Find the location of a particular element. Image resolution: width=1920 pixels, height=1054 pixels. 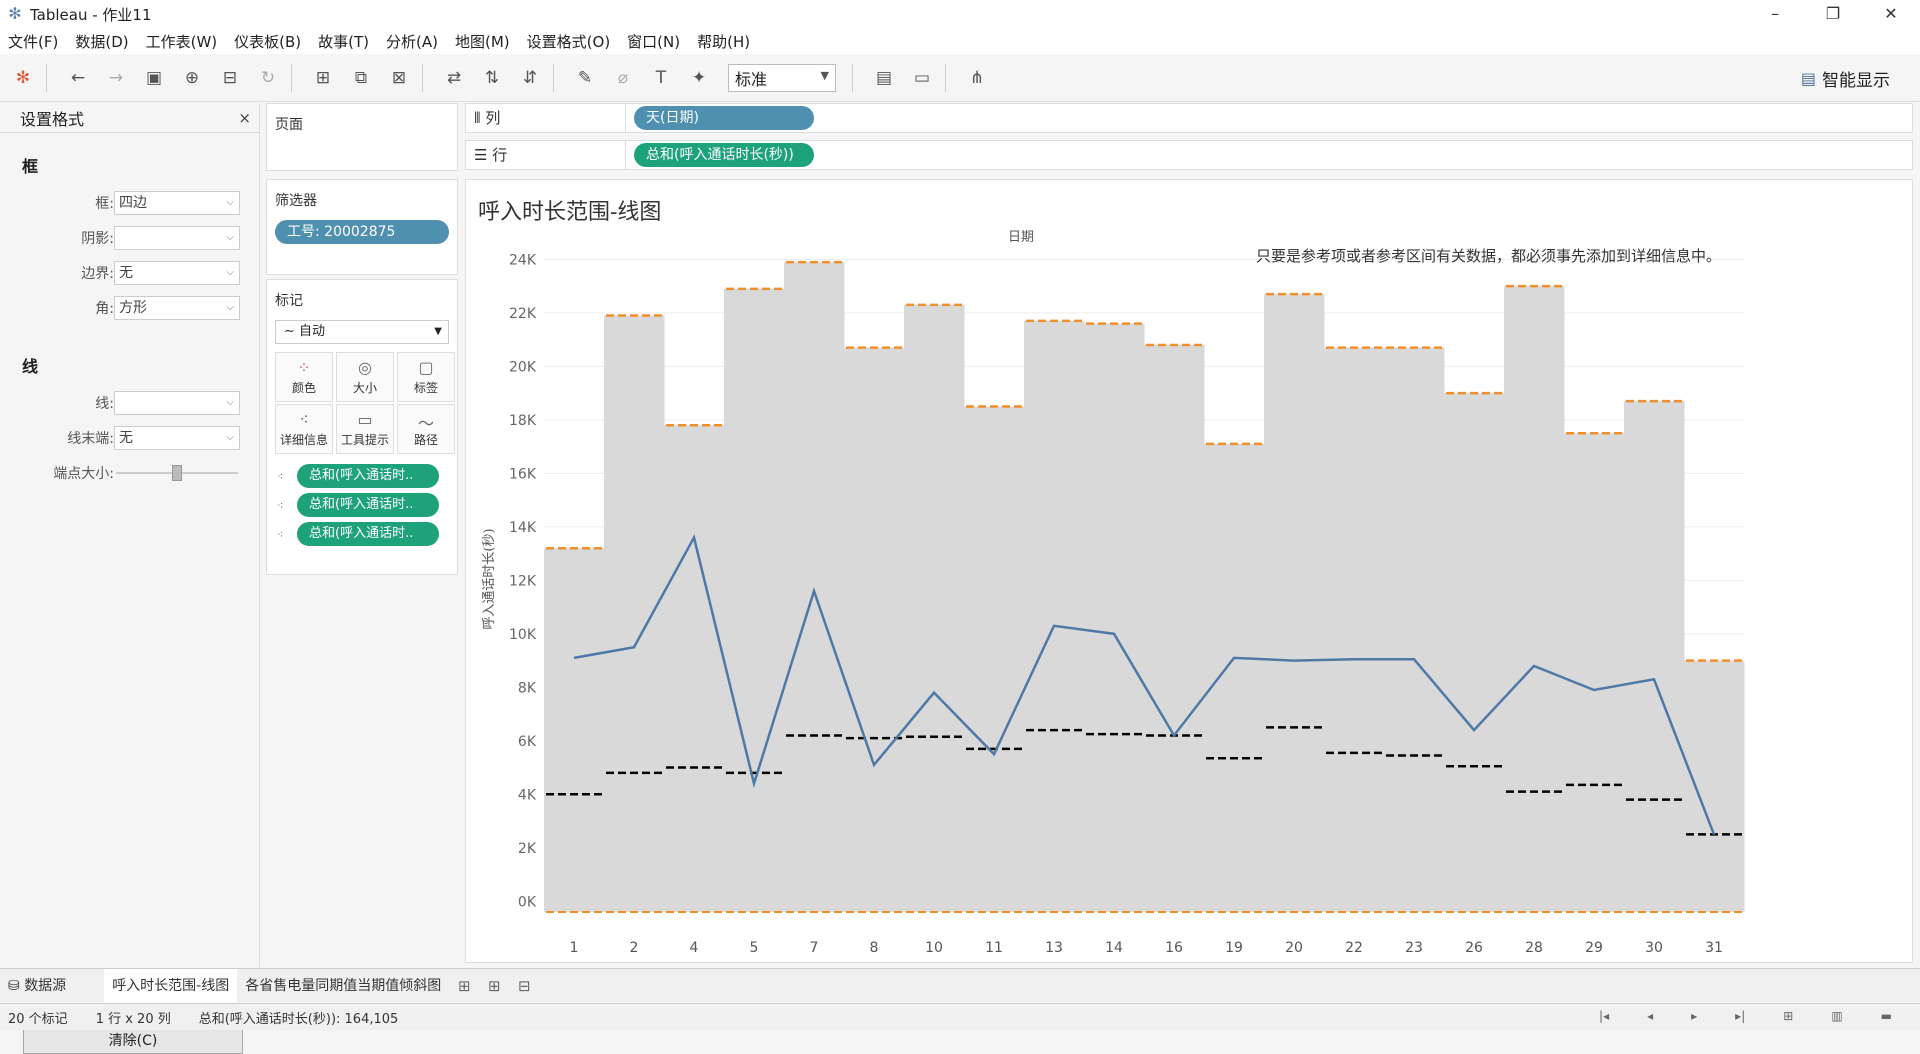

sheet-tab-active: 呼入时长范围-线图 is located at coordinates (170, 986).